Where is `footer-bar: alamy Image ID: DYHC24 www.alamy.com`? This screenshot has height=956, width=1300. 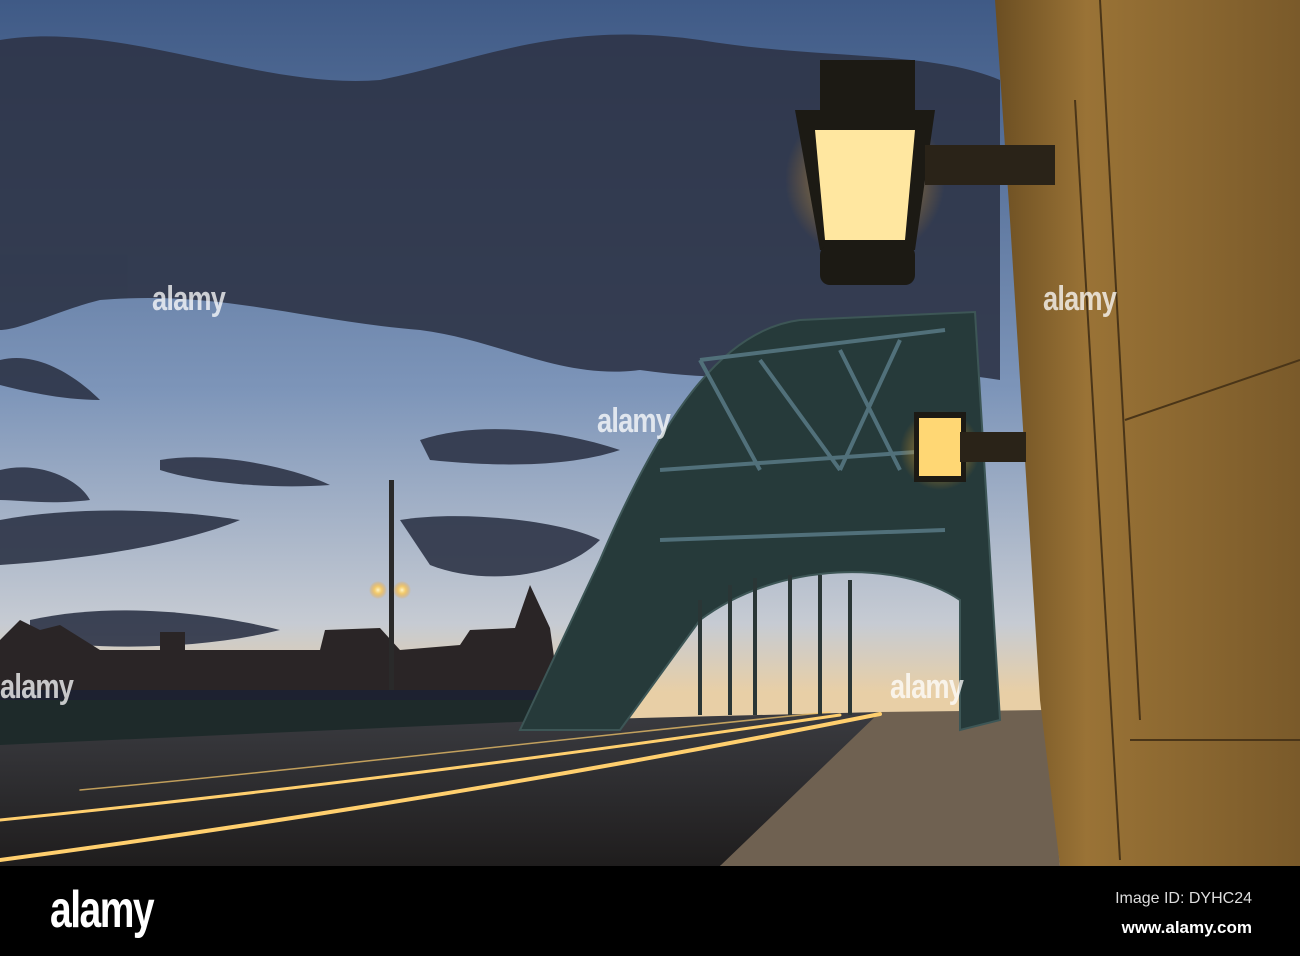 footer-bar: alamy Image ID: DYHC24 www.alamy.com is located at coordinates (650, 911).